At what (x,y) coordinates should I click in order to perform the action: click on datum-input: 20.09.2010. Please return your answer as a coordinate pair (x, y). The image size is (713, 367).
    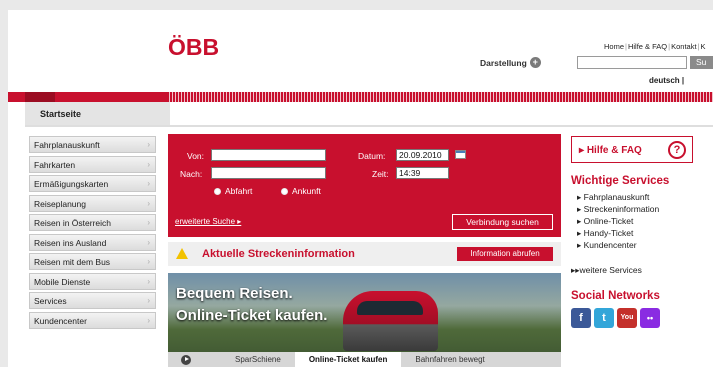
    Looking at the image, I should click on (422, 155).